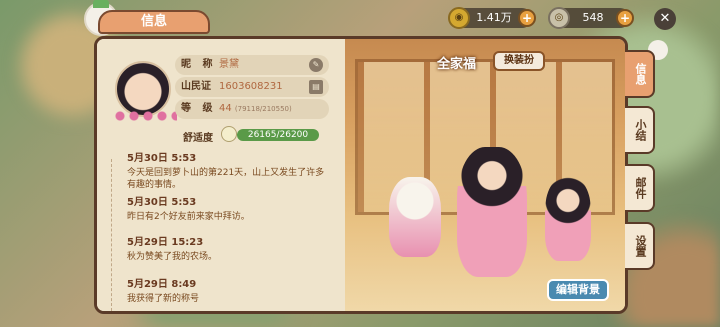  Describe the element at coordinates (568, 219) in the screenshot. I see `girl-character` at that location.